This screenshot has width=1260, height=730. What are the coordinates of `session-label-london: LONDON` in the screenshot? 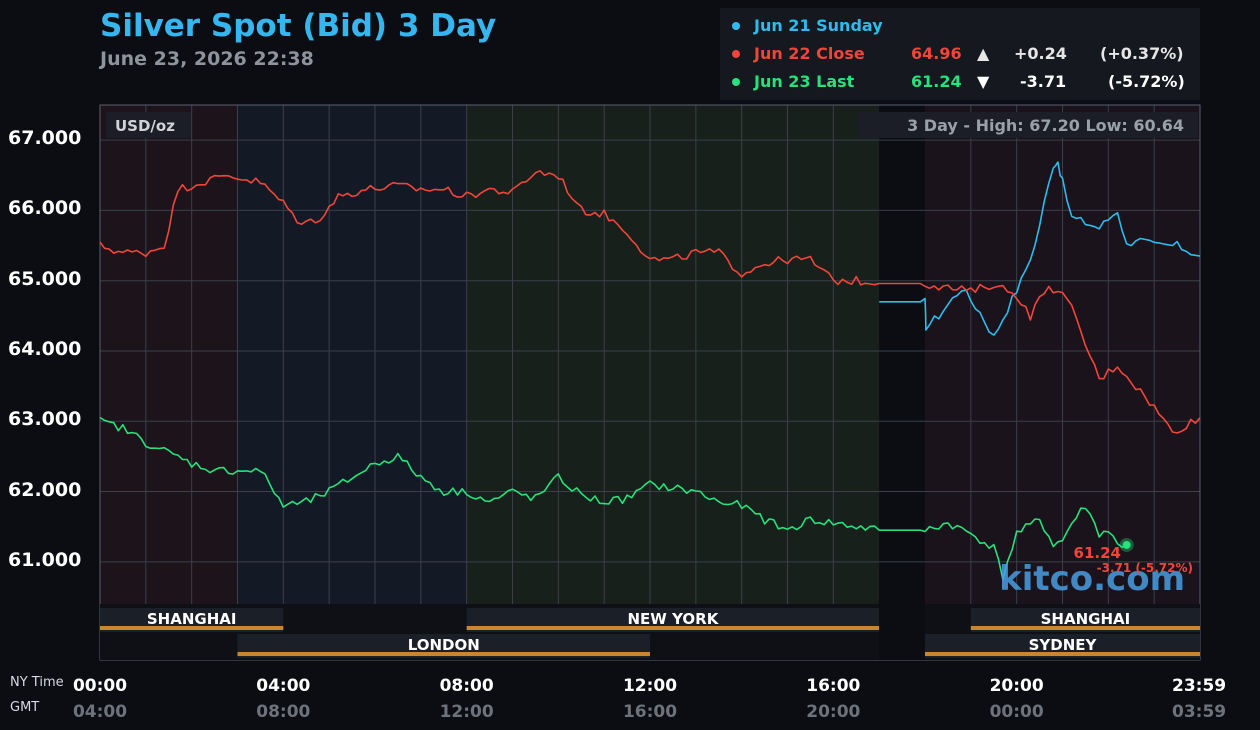 It's located at (444, 645).